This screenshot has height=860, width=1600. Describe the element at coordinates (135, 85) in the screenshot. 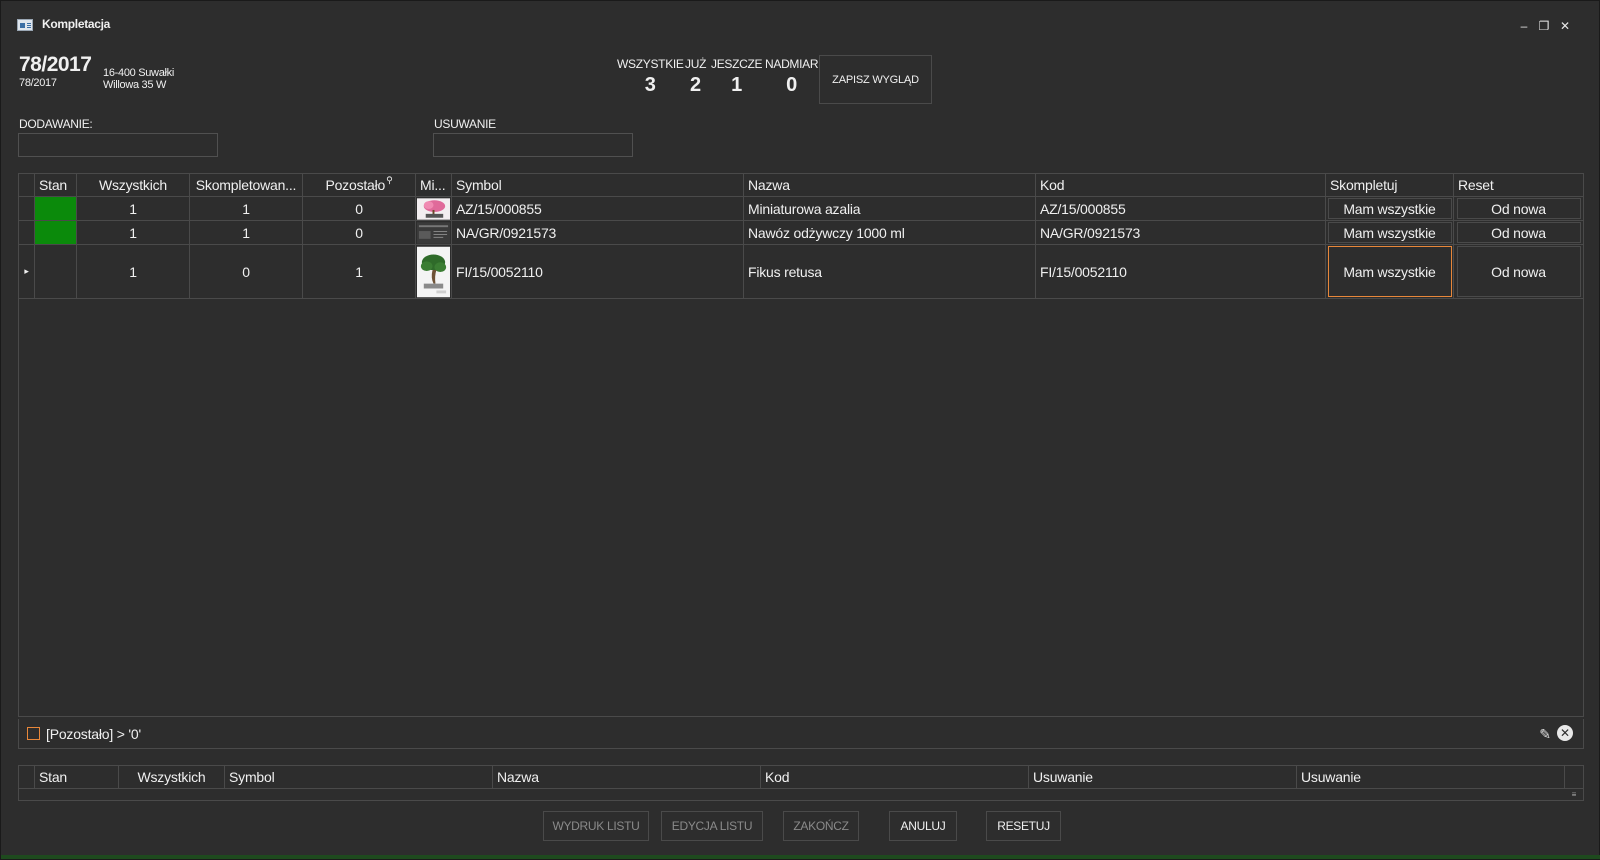

I see `address-line-2: Willowa 35 W` at that location.